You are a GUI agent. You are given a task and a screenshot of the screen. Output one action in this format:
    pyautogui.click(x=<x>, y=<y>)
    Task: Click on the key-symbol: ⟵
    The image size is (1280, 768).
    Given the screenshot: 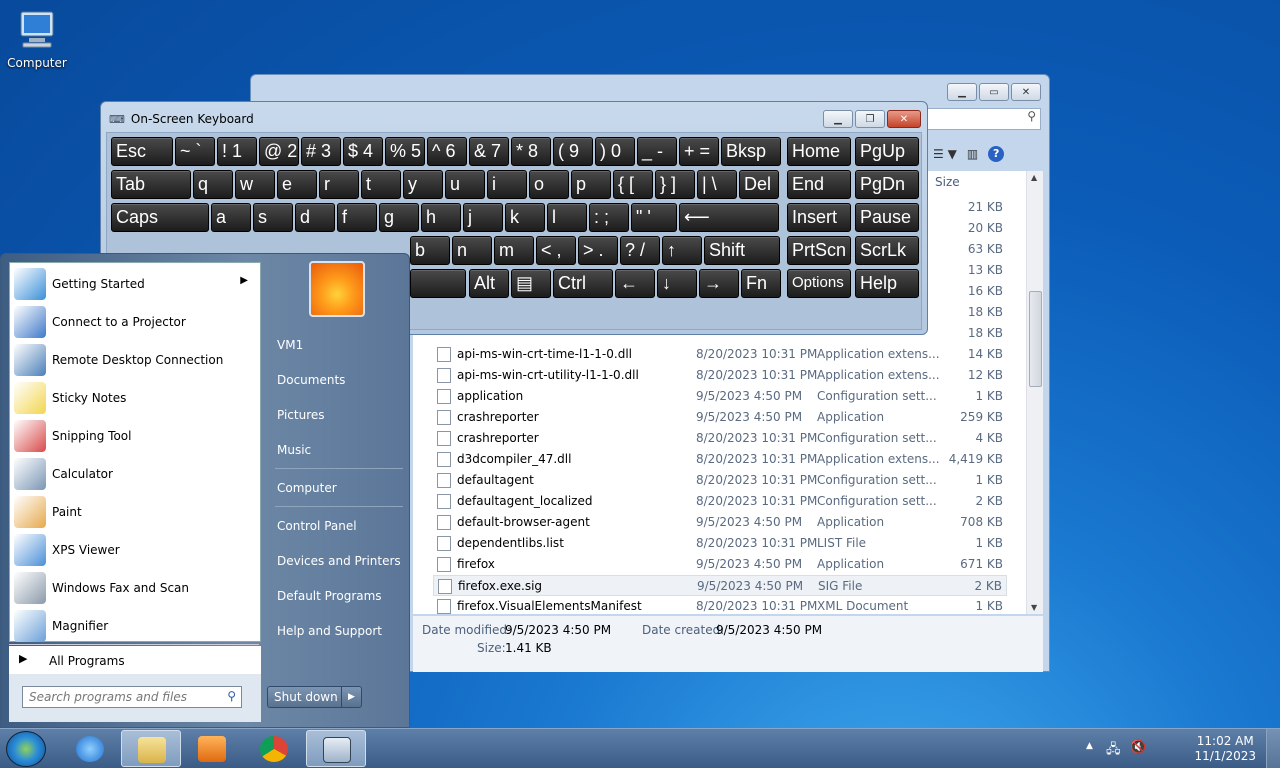 What is the action you would take?
    pyautogui.click(x=729, y=217)
    